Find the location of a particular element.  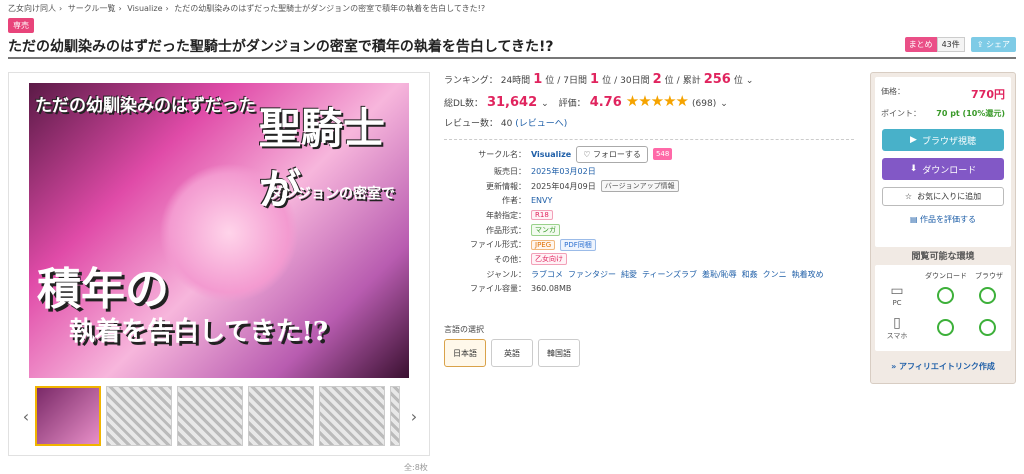

filetype-badge: JPEG is located at coordinates (543, 244).